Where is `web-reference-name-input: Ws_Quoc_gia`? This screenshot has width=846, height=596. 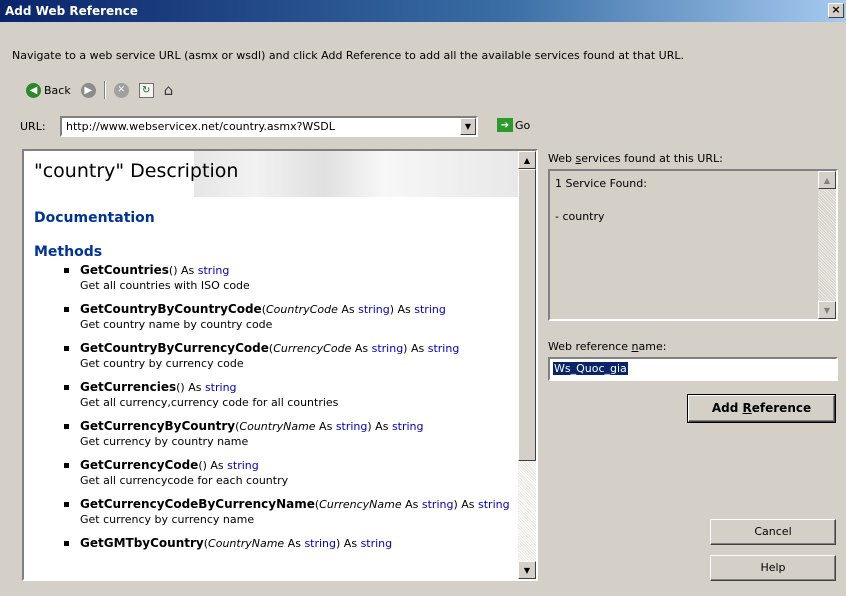 web-reference-name-input: Ws_Quoc_gia is located at coordinates (693, 369).